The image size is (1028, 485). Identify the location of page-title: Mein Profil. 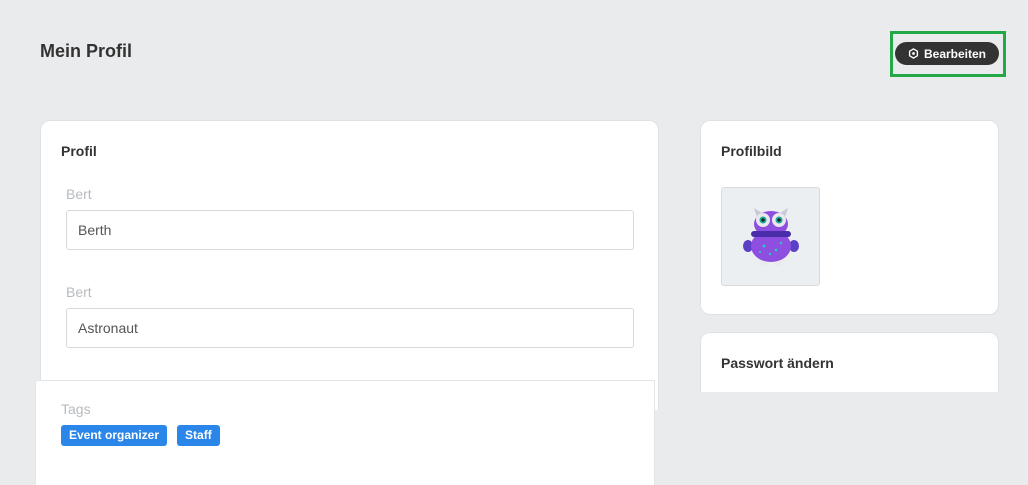
(86, 51).